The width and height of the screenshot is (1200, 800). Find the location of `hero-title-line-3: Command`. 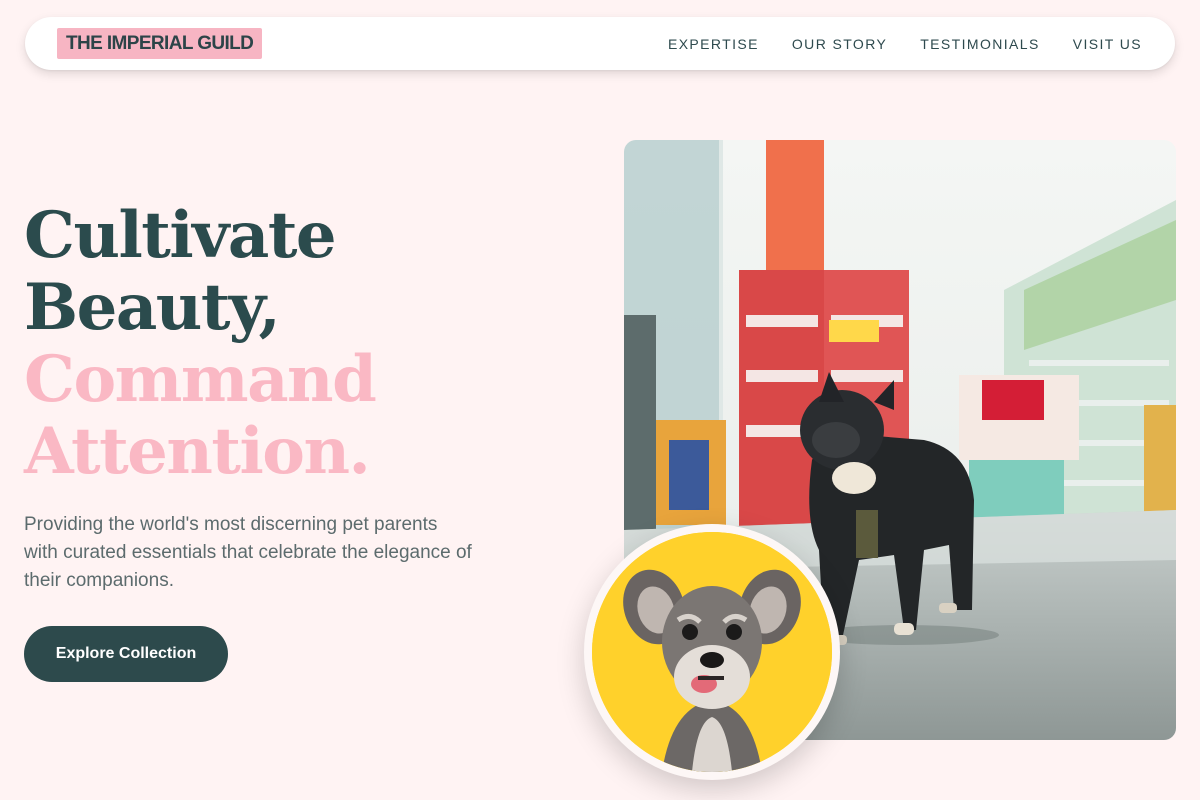

hero-title-line-3: Command is located at coordinates (200, 379).